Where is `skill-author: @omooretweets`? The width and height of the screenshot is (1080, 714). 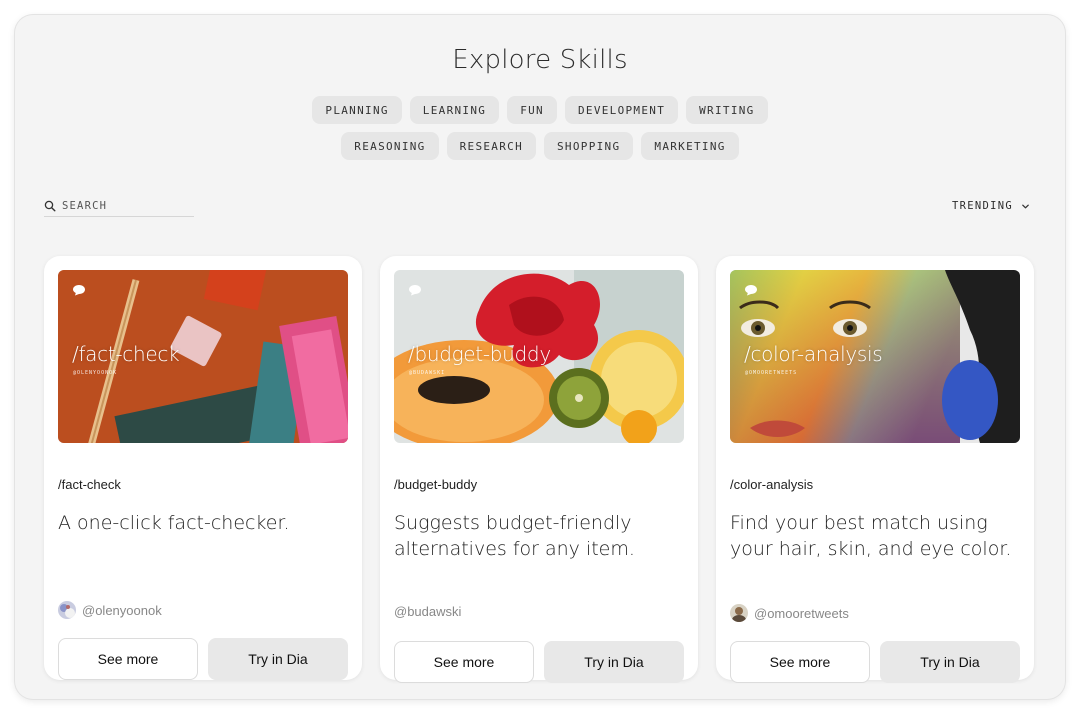 skill-author: @omooretweets is located at coordinates (789, 613).